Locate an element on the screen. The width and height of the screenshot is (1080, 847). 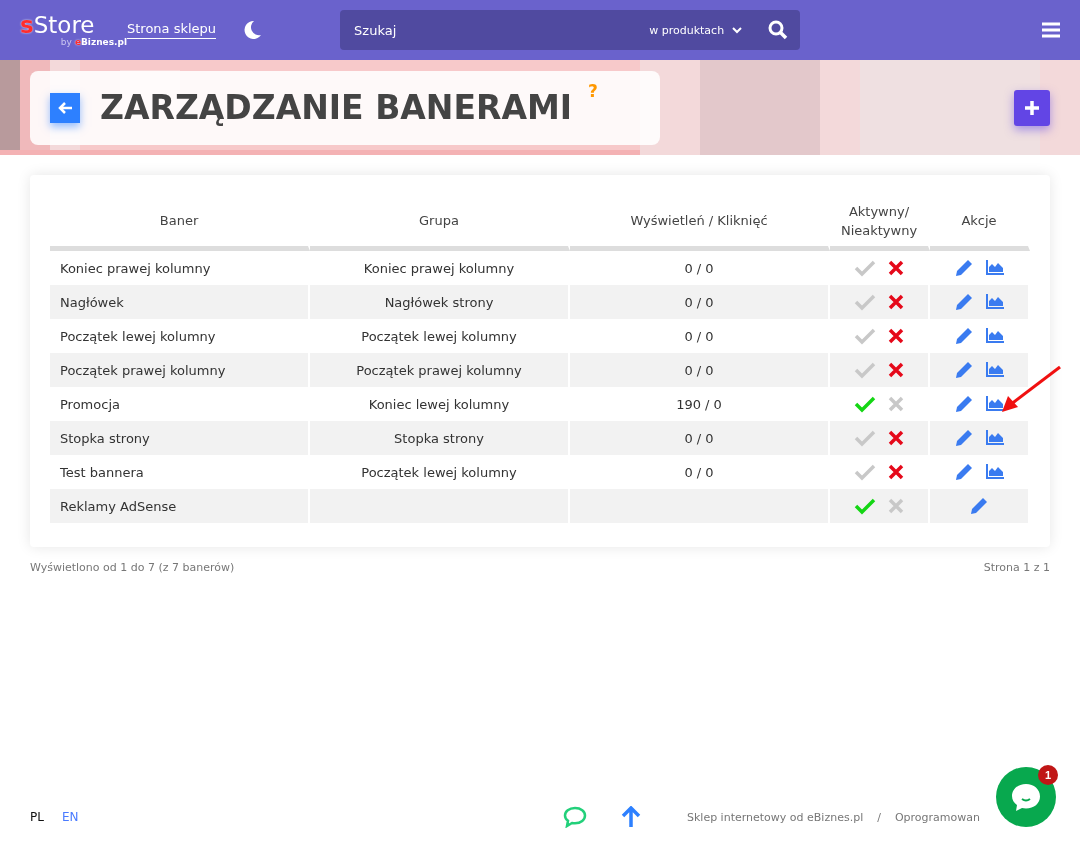
moon-icon is located at coordinates (252, 30).